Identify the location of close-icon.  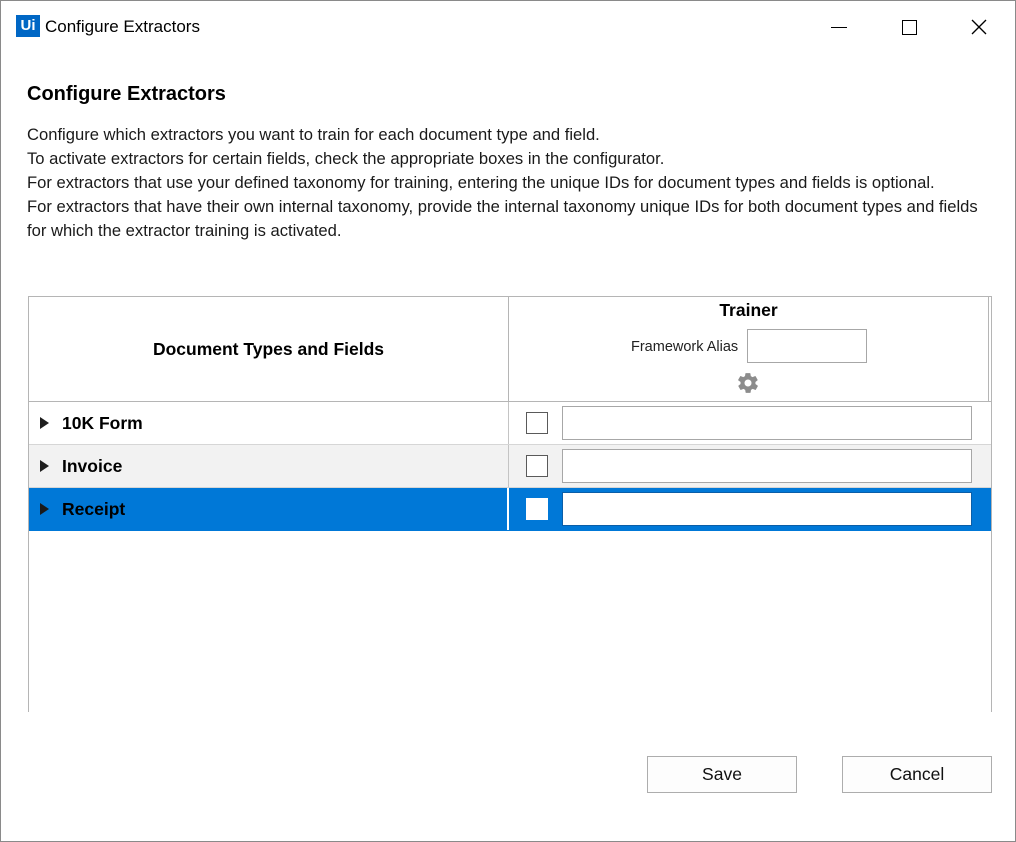
(979, 27).